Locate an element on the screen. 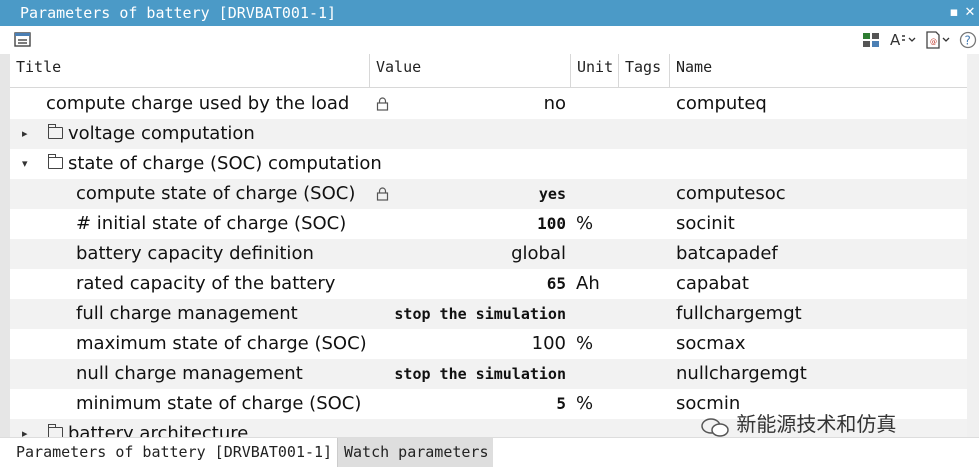 The height and width of the screenshot is (467, 979). name-cell: socmax is located at coordinates (711, 343).